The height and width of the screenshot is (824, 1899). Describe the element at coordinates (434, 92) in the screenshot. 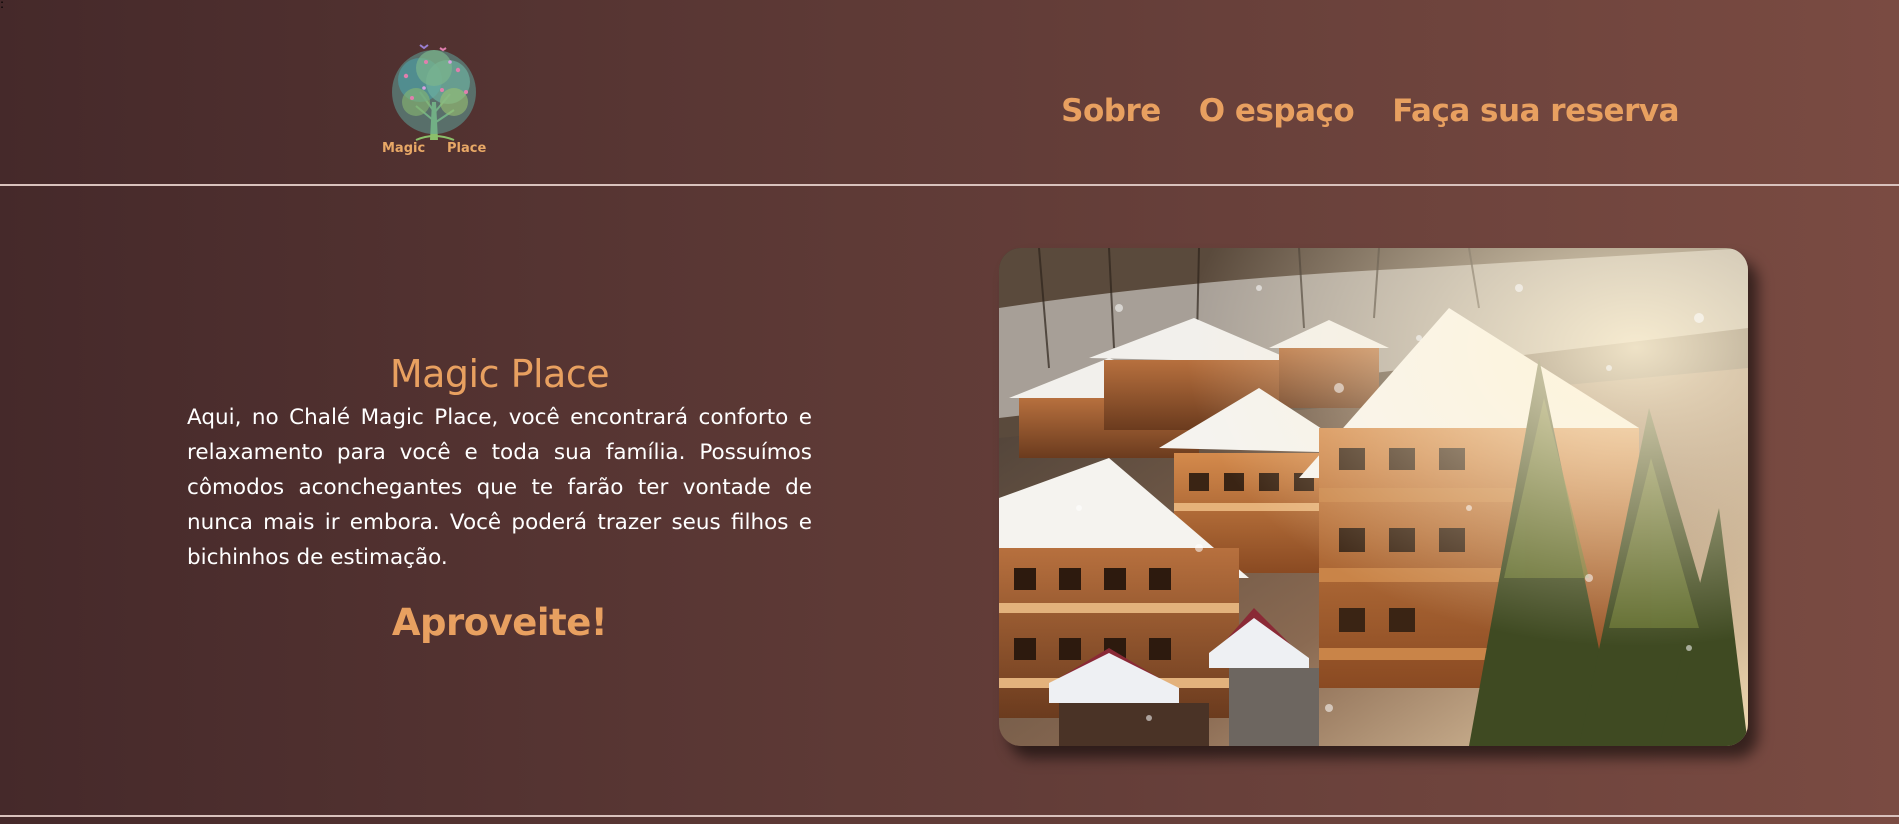

I see `tree-icon` at that location.